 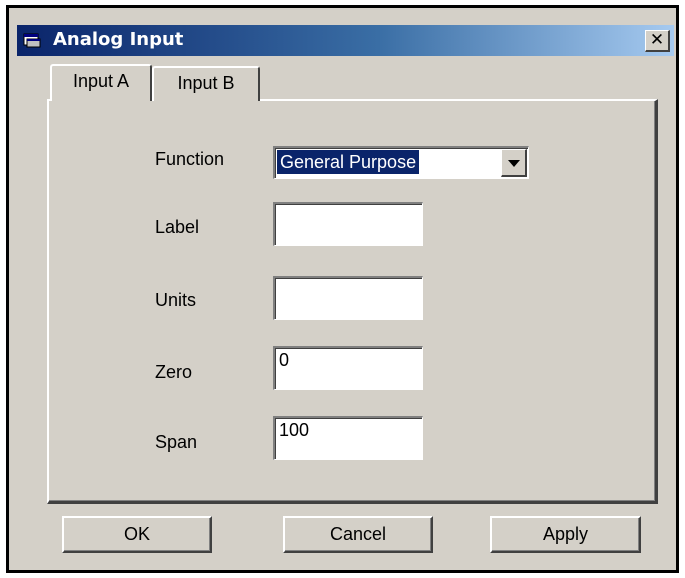 What do you see at coordinates (345, 40) in the screenshot?
I see `title-bar: Analog Input ✕` at bounding box center [345, 40].